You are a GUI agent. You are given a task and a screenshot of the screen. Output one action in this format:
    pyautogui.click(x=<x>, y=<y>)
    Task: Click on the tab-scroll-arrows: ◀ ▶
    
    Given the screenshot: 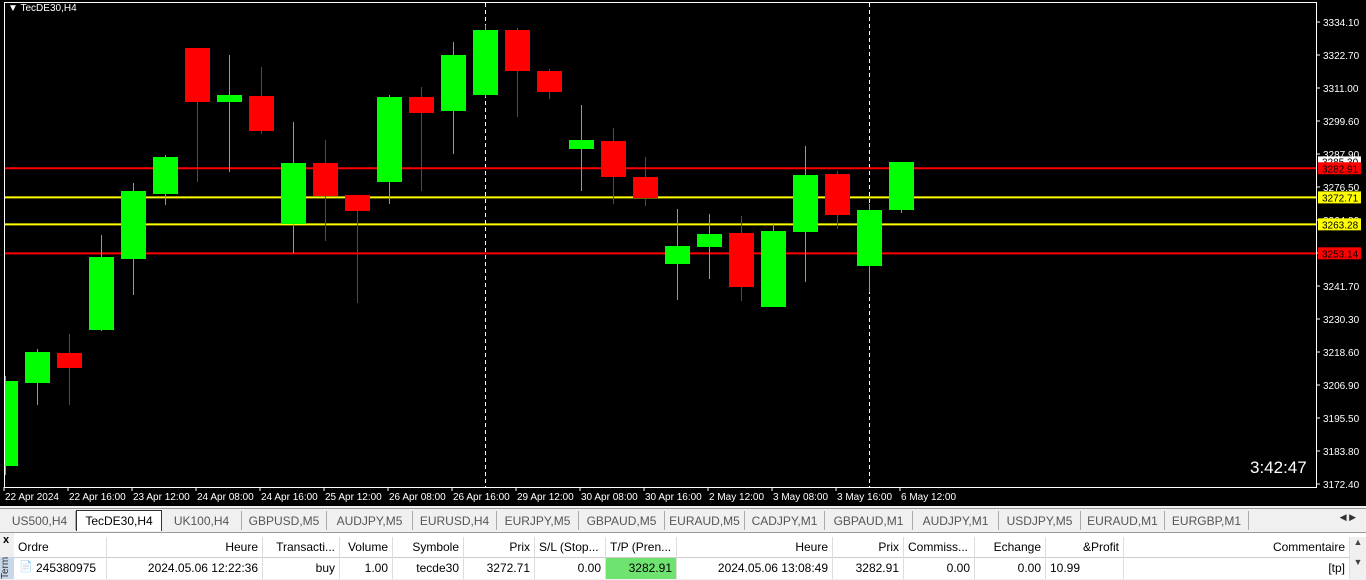 What is the action you would take?
    pyautogui.click(x=1348, y=517)
    